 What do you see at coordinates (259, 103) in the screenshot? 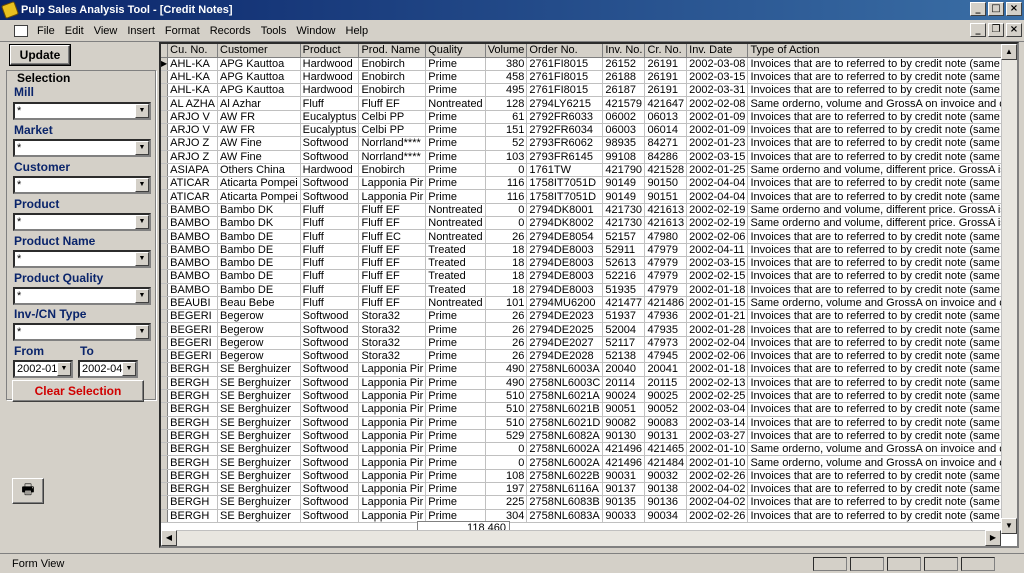
I see `cell-customer: Al Azhar` at bounding box center [259, 103].